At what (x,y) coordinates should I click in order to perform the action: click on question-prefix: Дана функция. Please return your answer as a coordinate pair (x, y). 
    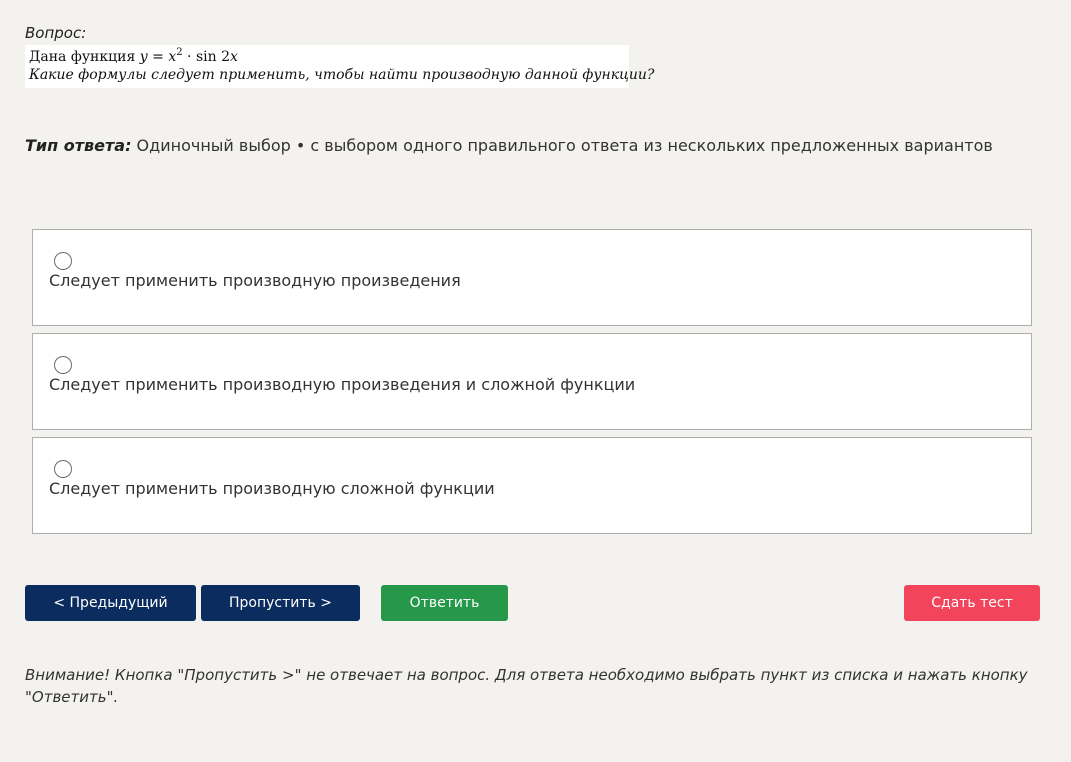
    Looking at the image, I should click on (84, 57).